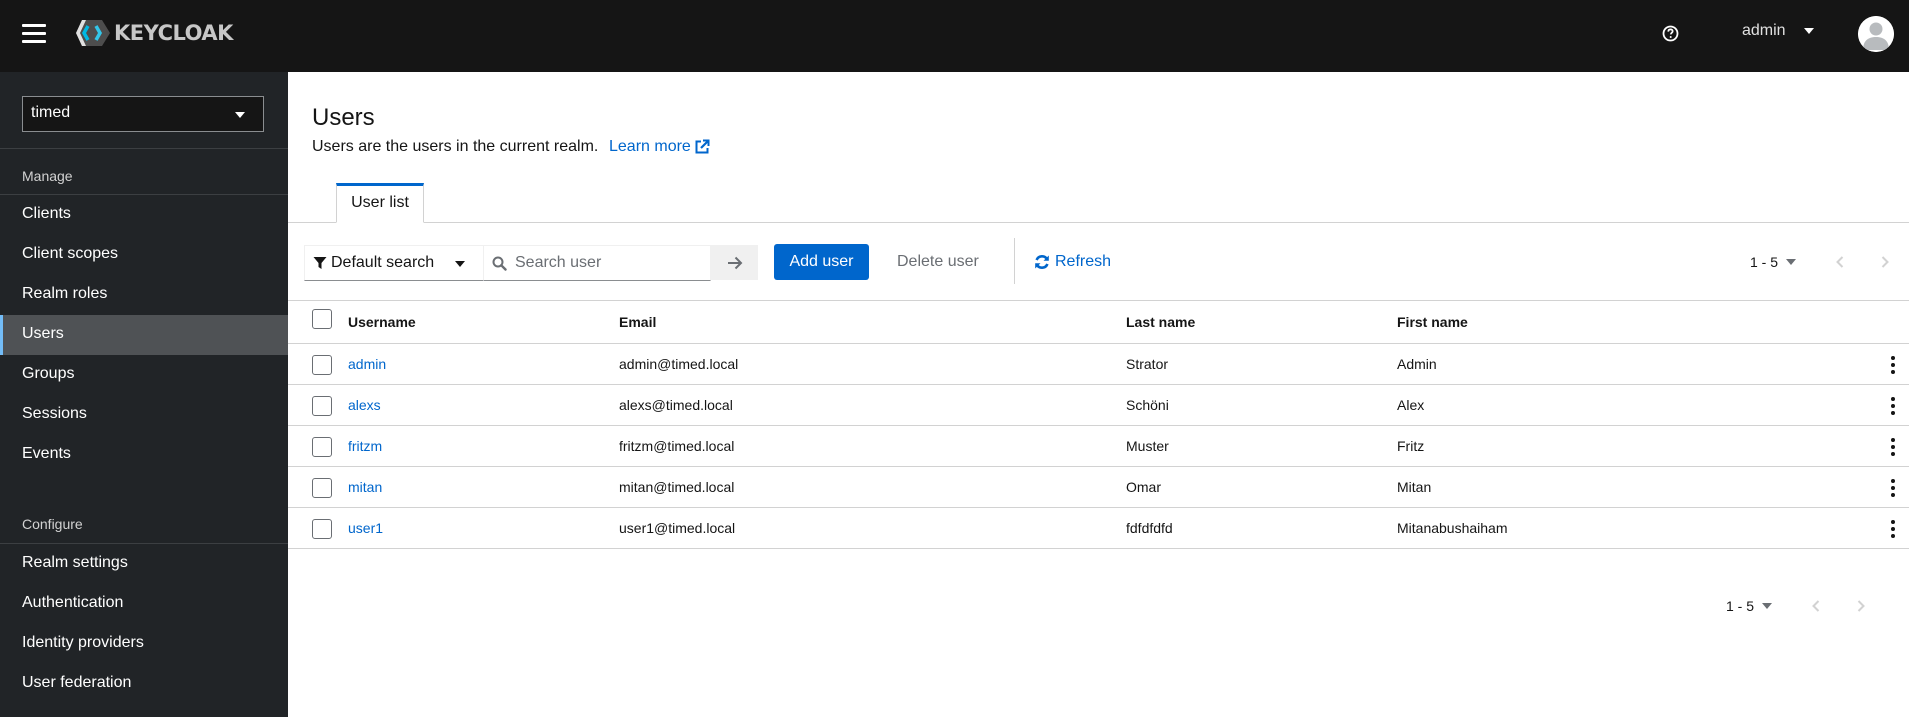 The image size is (1909, 717). Describe the element at coordinates (1417, 364) in the screenshot. I see `first-name-cell: Admin` at that location.